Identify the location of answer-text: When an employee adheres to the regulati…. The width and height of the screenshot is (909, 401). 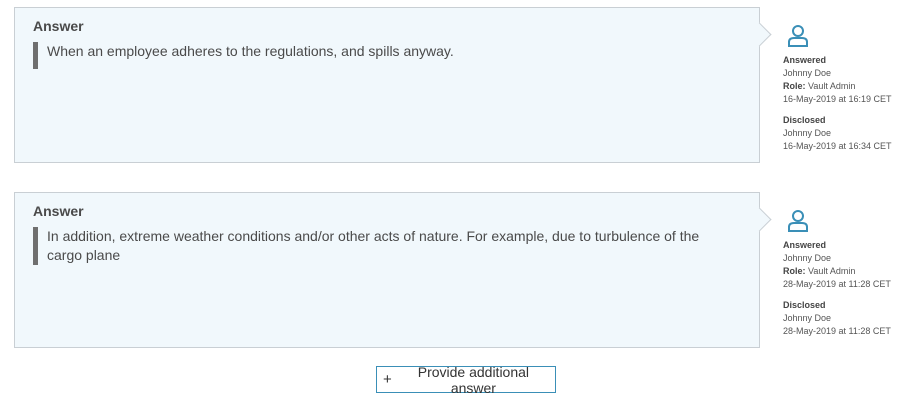
(376, 55).